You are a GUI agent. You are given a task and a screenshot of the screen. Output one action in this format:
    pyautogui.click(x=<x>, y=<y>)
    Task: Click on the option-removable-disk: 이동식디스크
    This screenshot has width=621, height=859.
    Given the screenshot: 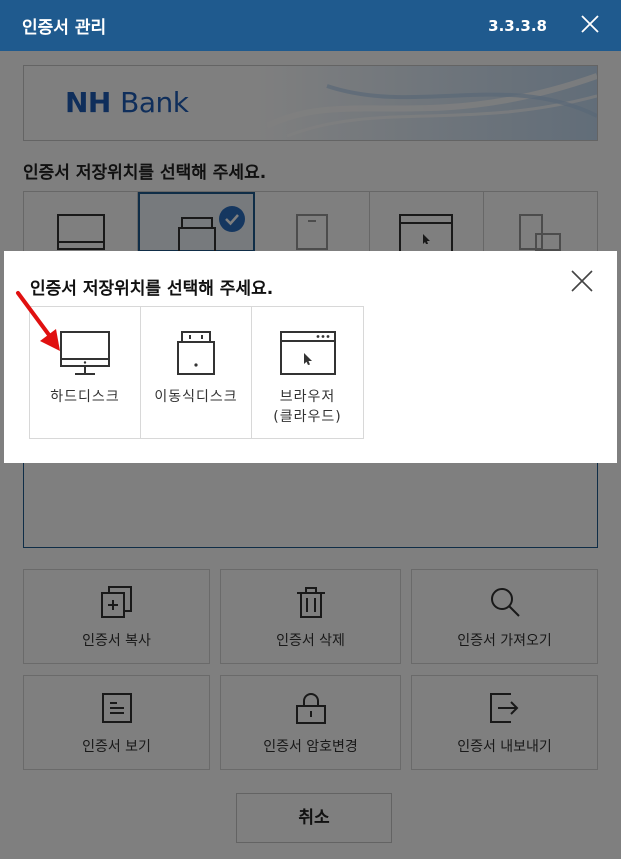 What is the action you would take?
    pyautogui.click(x=196, y=372)
    